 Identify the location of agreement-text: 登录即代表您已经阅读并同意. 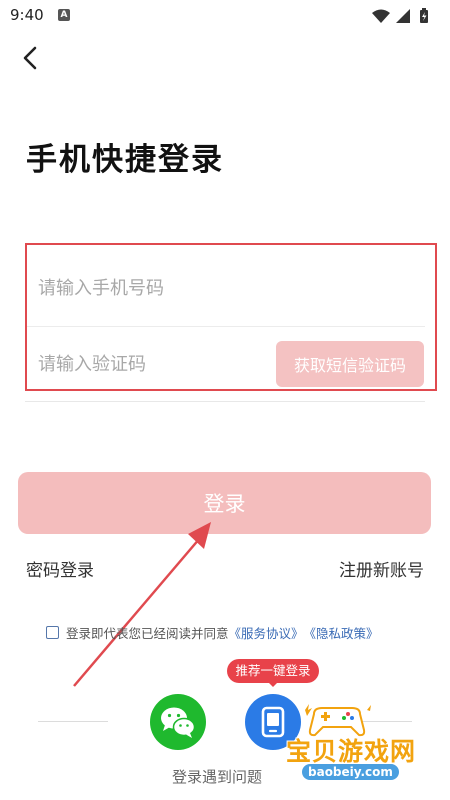
(147, 633).